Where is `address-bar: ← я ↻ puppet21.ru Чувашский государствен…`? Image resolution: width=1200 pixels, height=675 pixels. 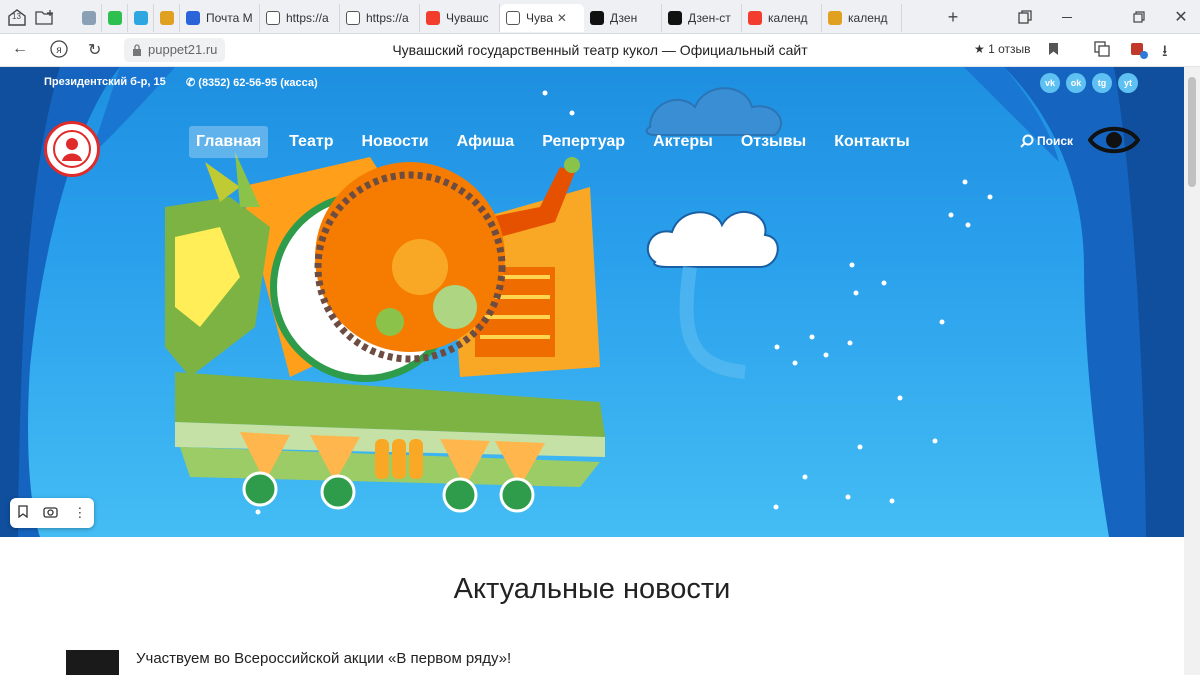 address-bar: ← я ↻ puppet21.ru Чувашский государствен… is located at coordinates (600, 50).